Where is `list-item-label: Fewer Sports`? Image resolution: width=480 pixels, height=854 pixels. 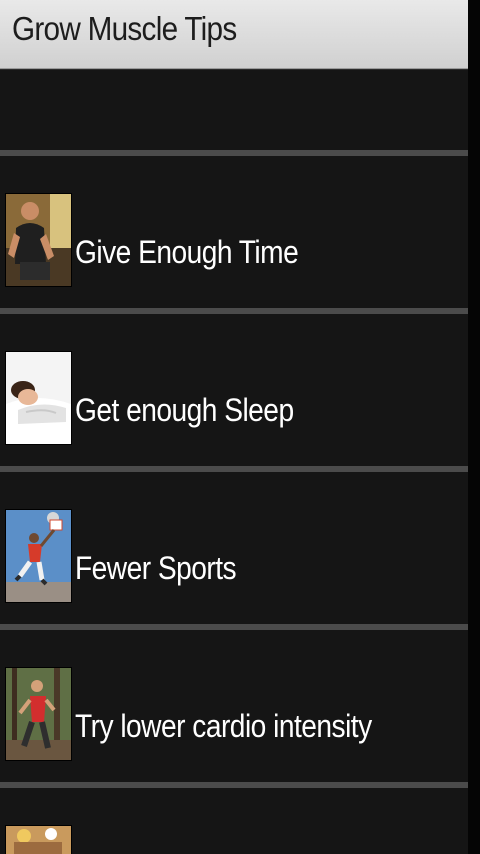 list-item-label: Fewer Sports is located at coordinates (156, 568).